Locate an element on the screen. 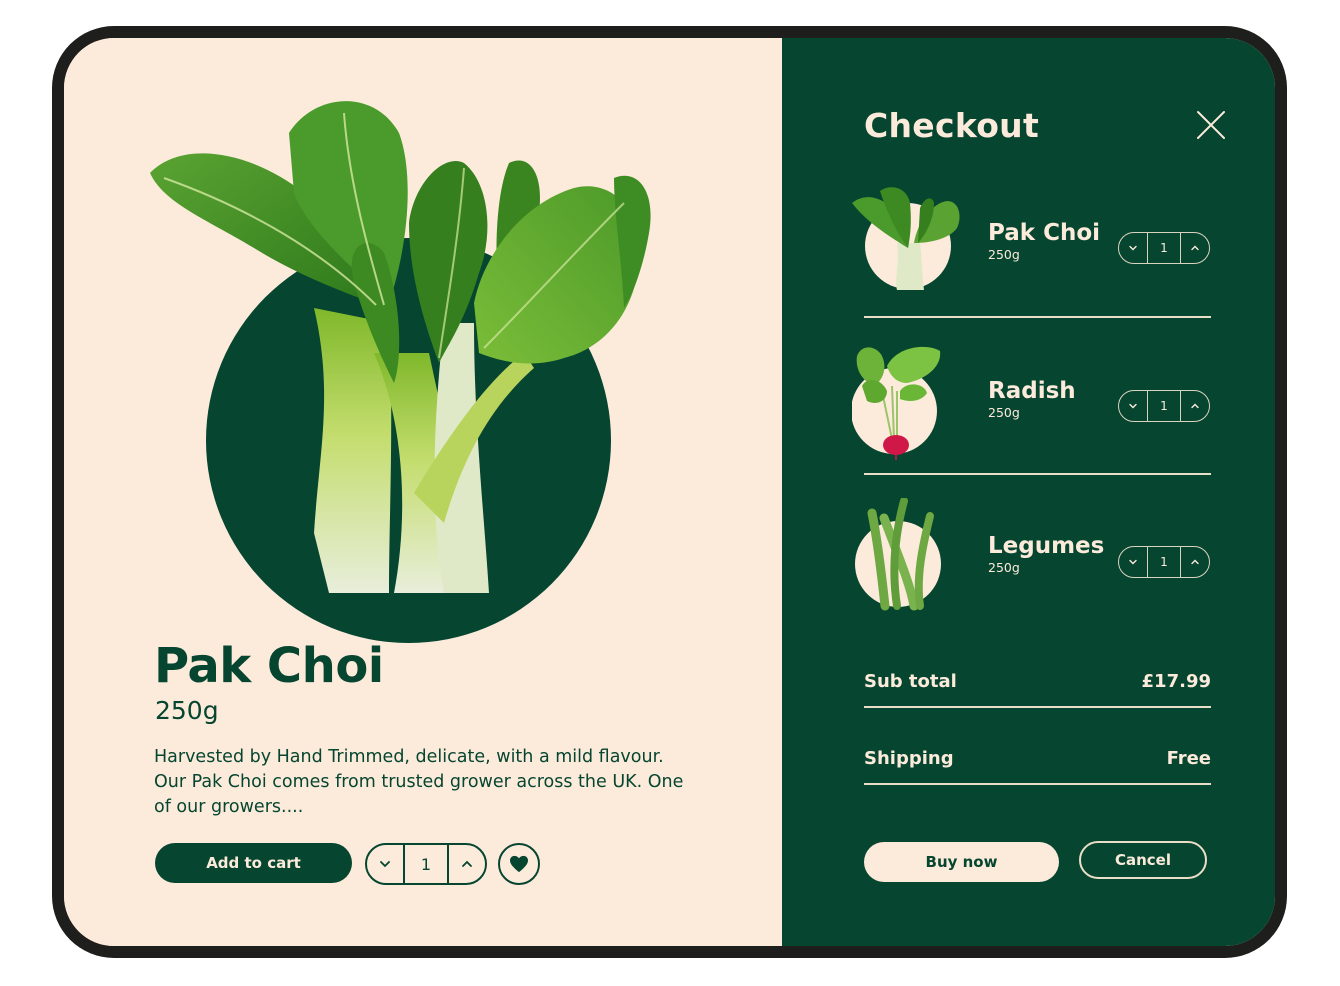  shipping-value: Free is located at coordinates (1188, 758).